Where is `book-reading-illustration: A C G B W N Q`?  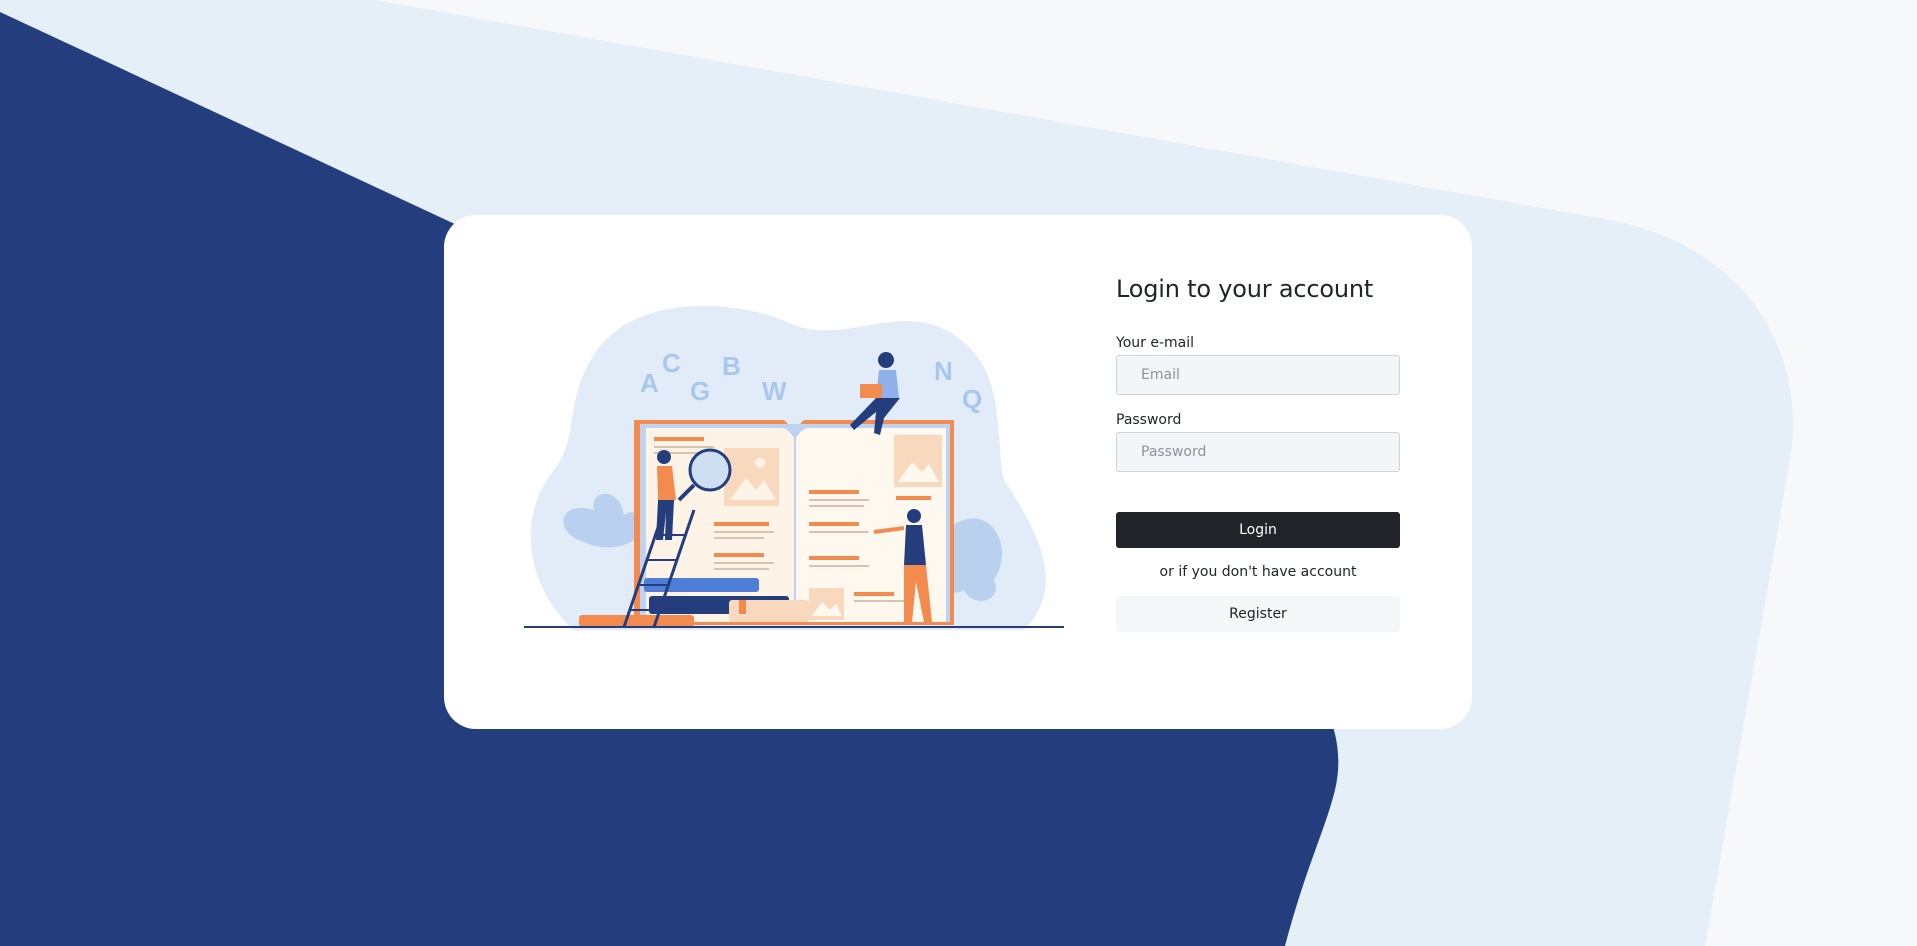 book-reading-illustration: A C G B W N Q is located at coordinates (794, 467).